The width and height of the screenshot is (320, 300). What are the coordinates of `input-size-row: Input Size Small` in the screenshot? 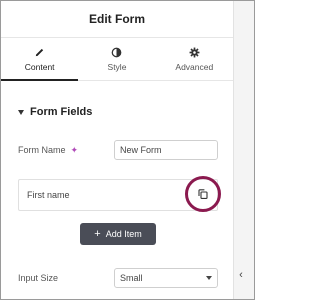 It's located at (118, 278).